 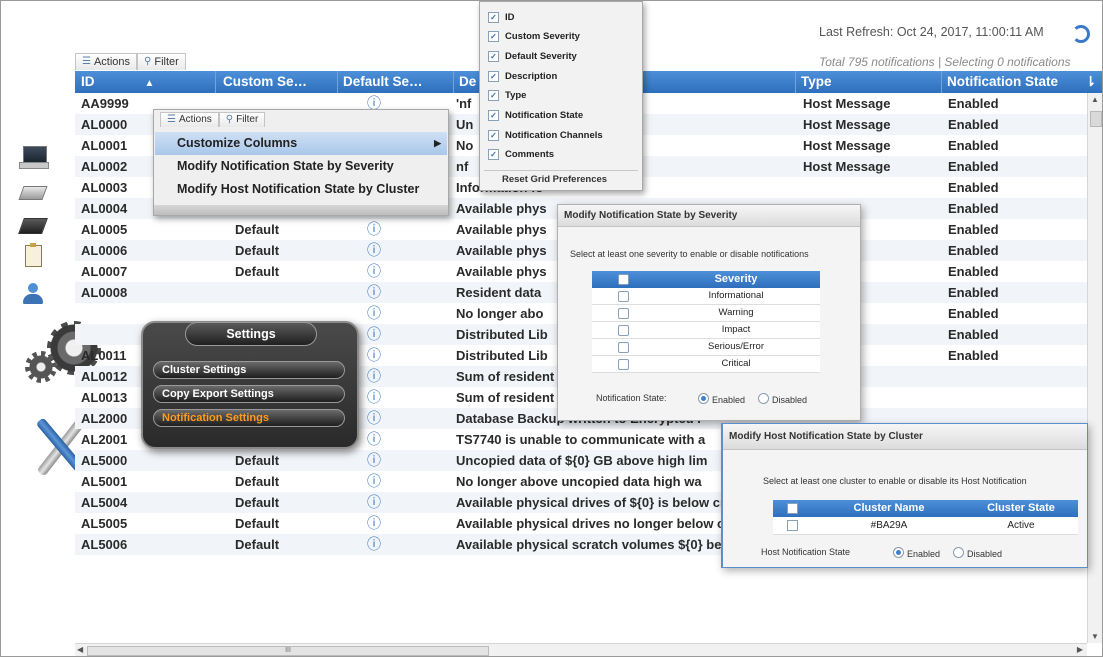 What do you see at coordinates (554, 179) in the screenshot?
I see `reset-grid-preferences: Reset Grid Preferences` at bounding box center [554, 179].